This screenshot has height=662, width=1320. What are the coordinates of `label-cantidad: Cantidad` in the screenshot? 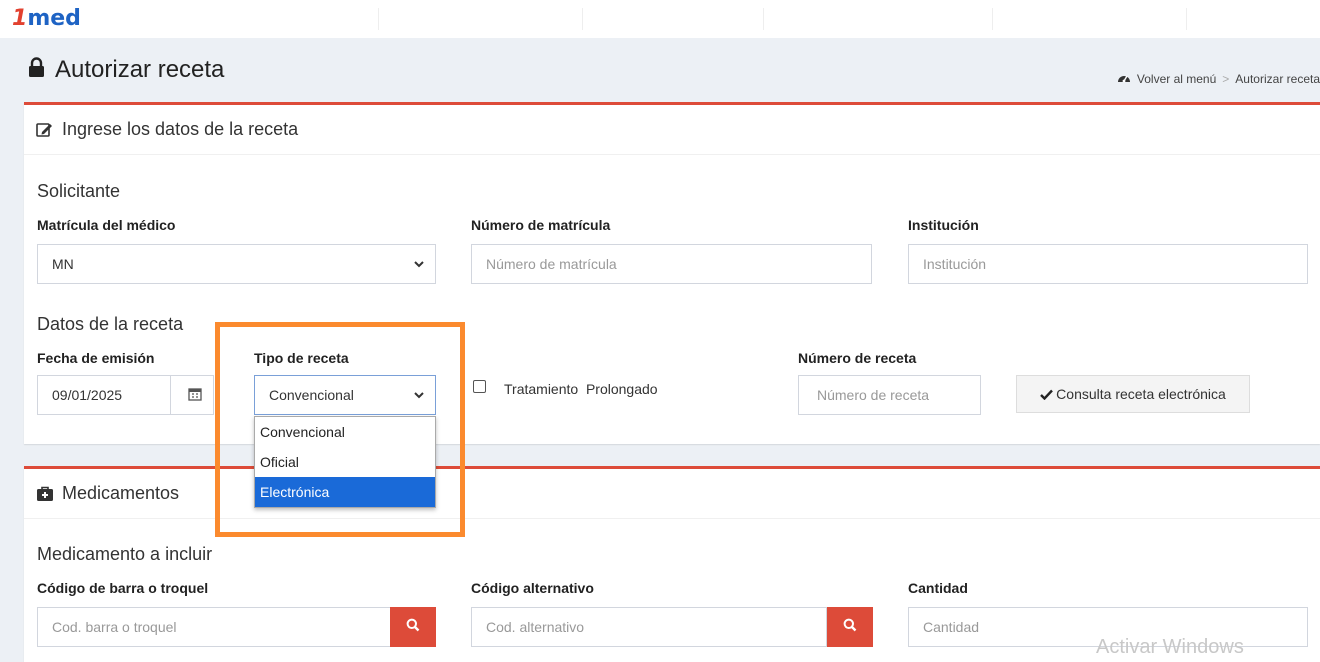 It's located at (938, 588).